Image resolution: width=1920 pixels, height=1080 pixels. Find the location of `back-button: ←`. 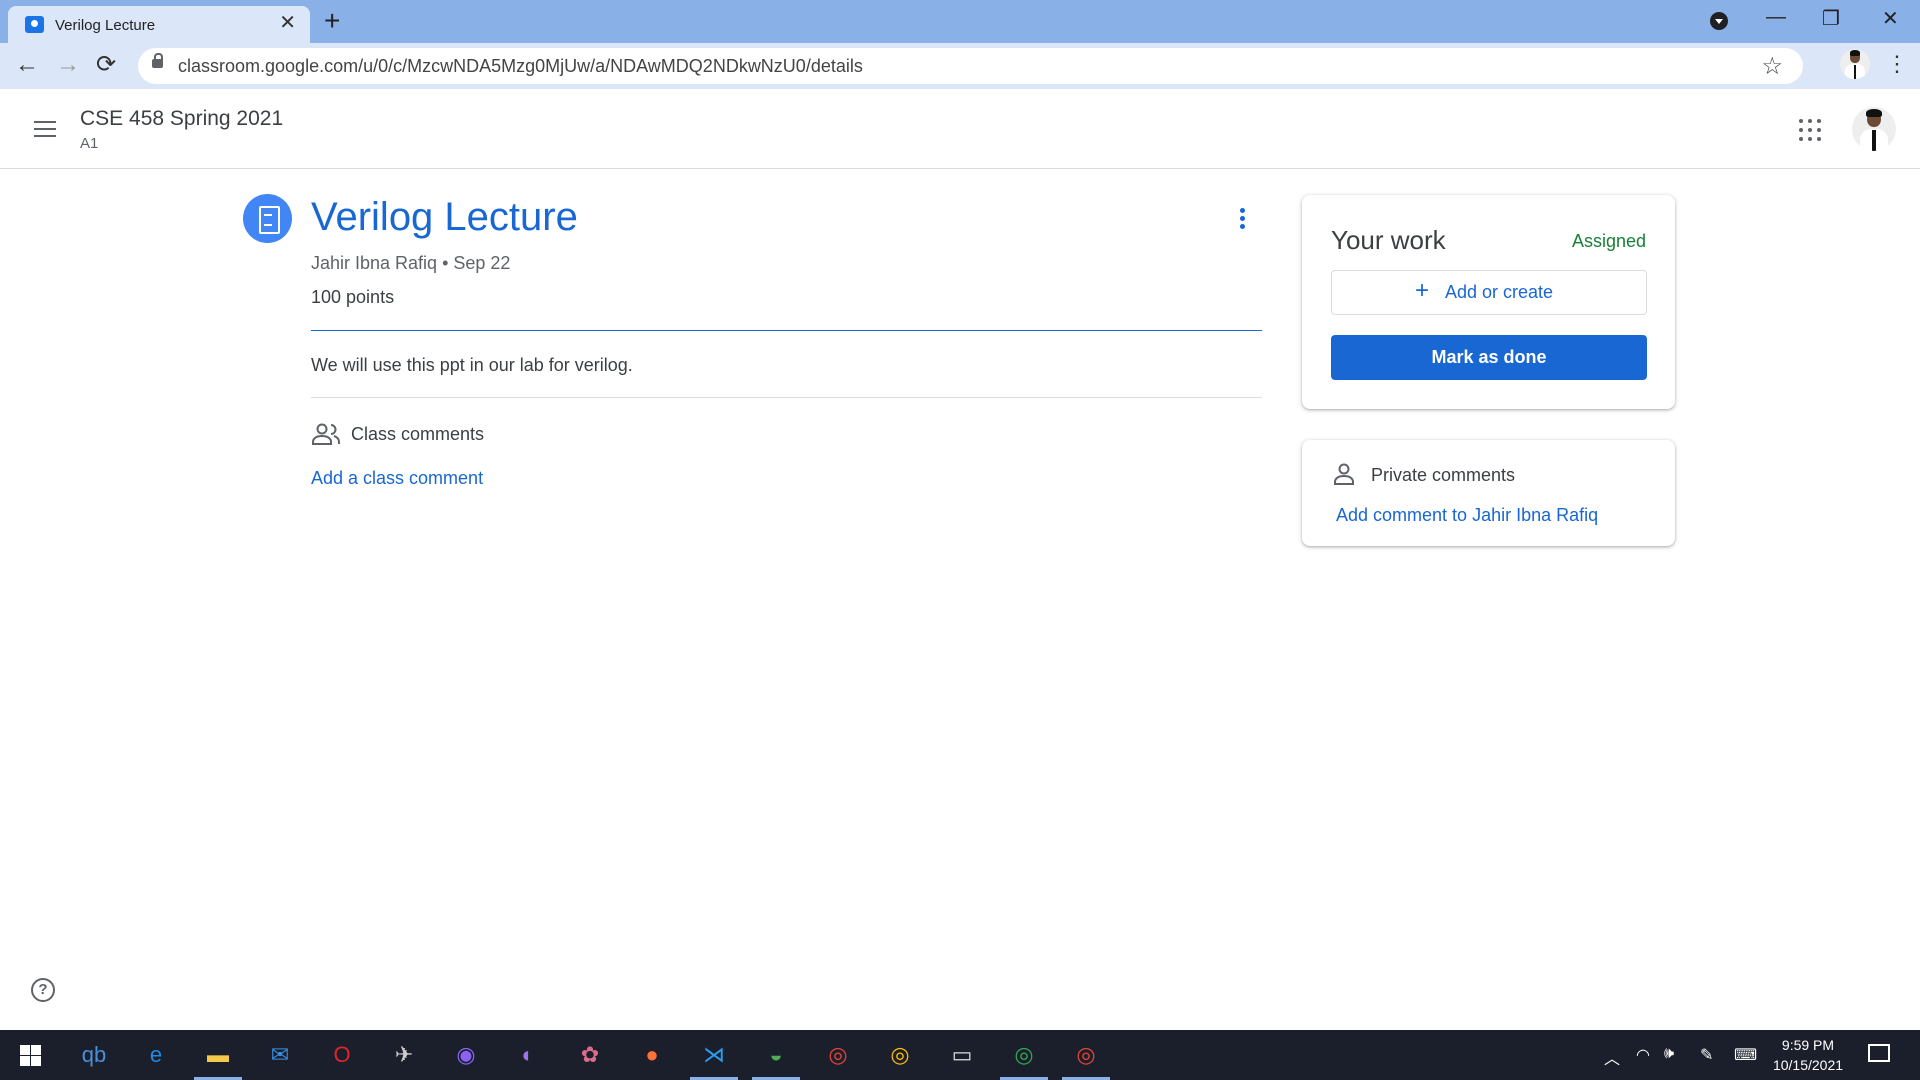

back-button: ← is located at coordinates (27, 65).